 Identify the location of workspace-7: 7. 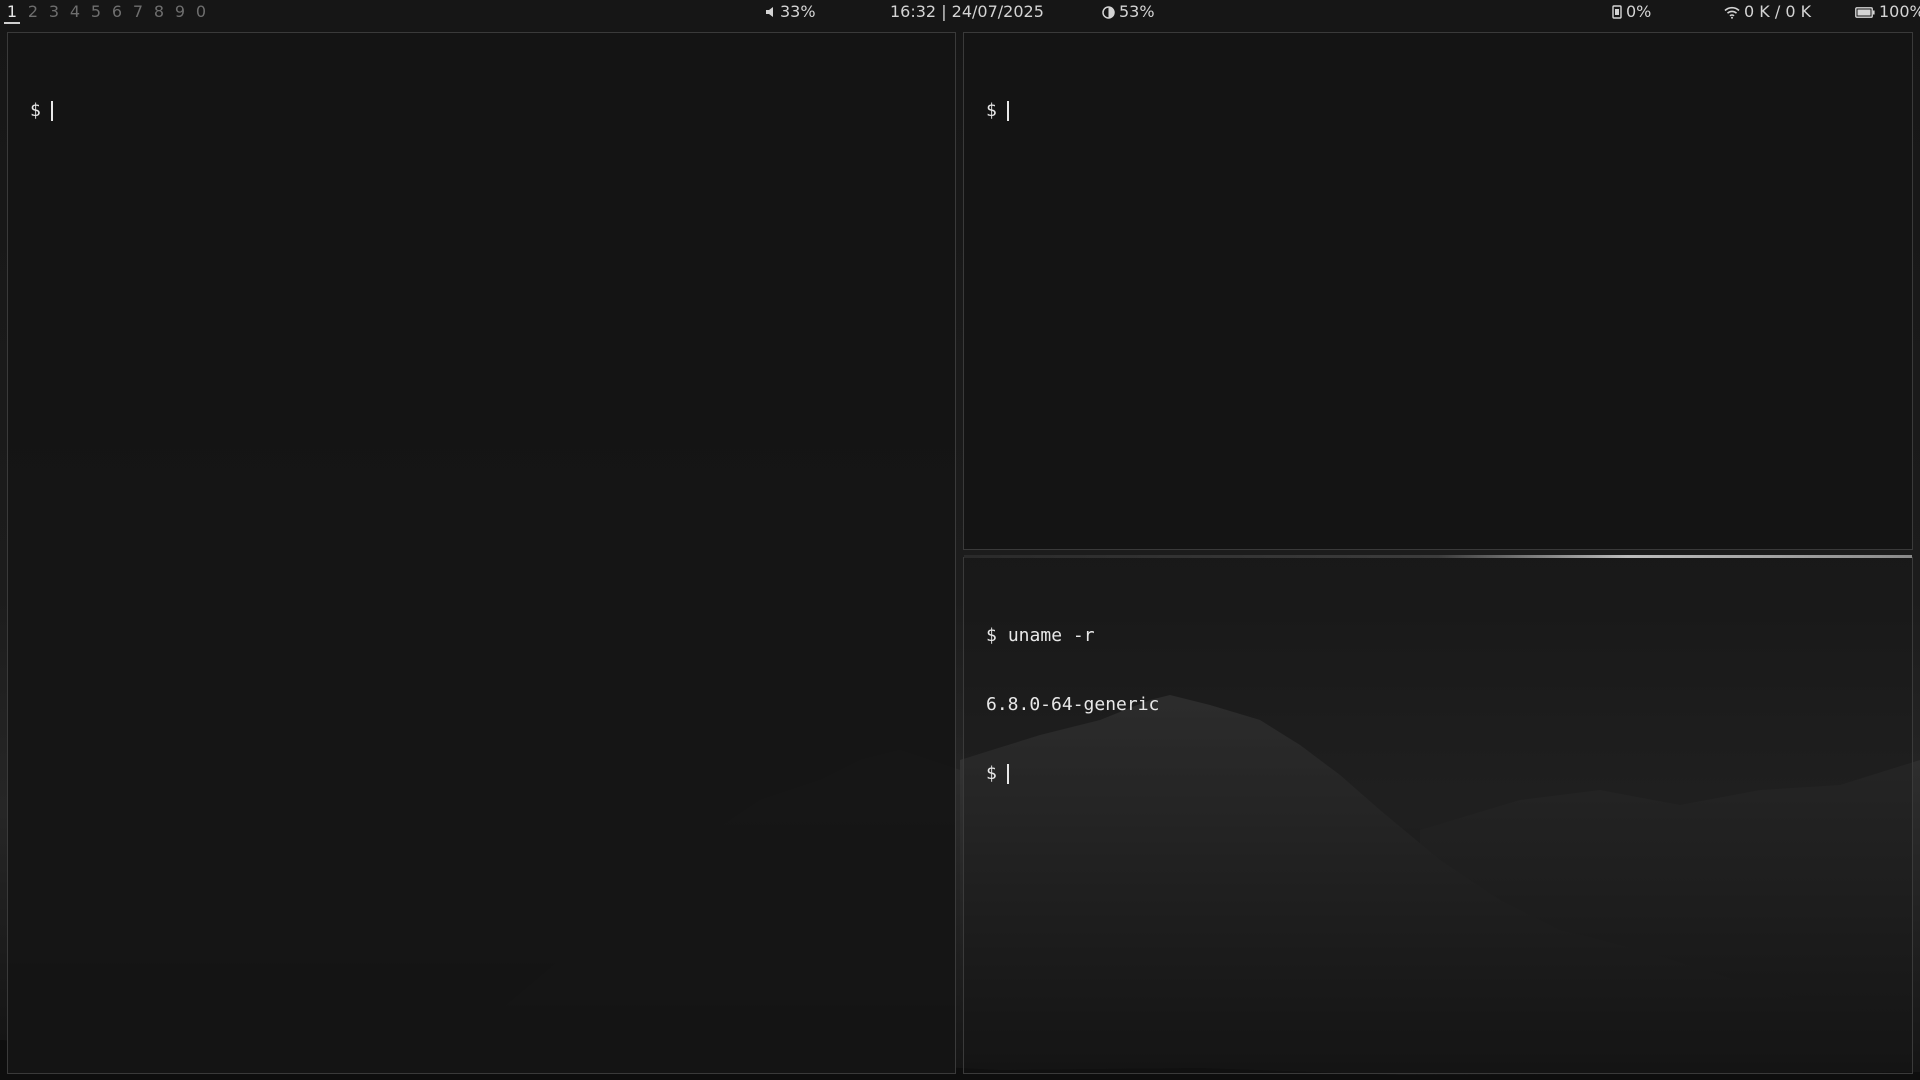
(138, 12).